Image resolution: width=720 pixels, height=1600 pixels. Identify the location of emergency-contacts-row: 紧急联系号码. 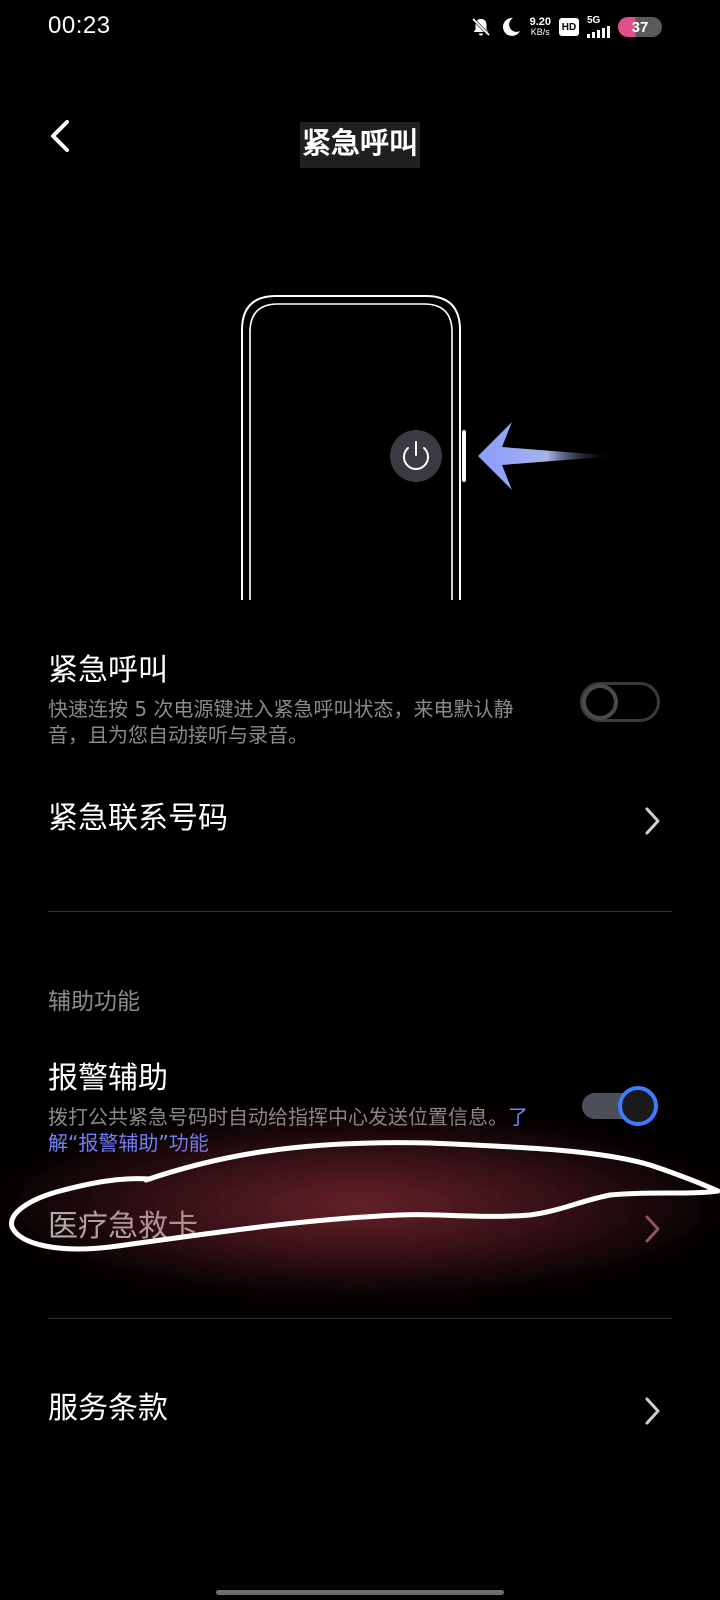
(360, 822).